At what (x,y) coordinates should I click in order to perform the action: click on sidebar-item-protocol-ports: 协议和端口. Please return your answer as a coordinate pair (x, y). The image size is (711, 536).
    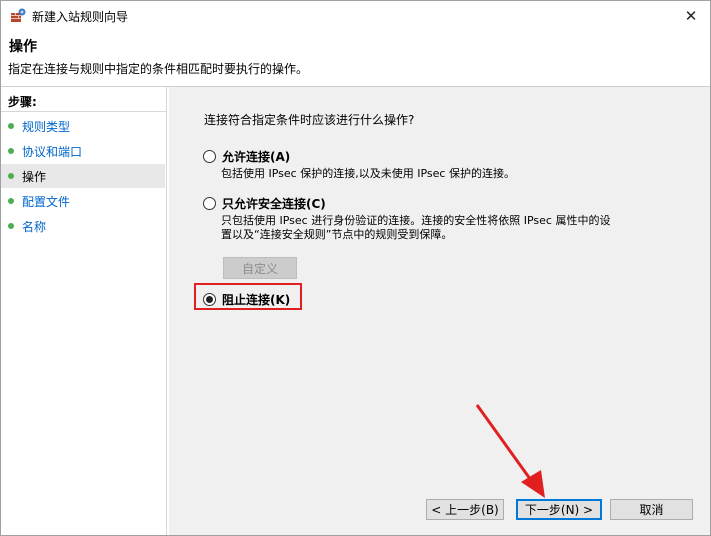
    Looking at the image, I should click on (83, 151).